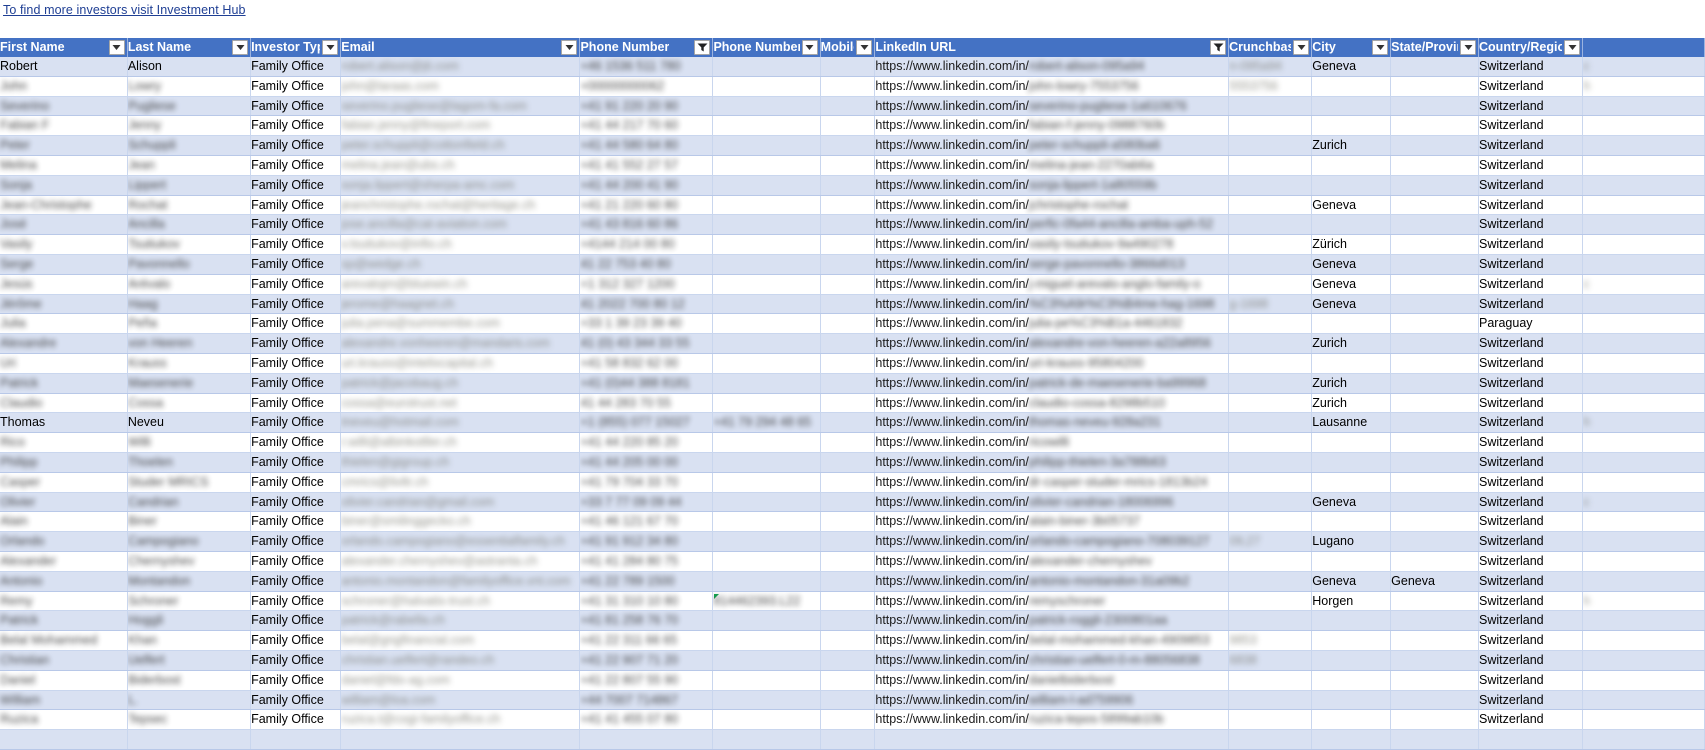  What do you see at coordinates (189, 344) in the screenshot?
I see `cell-last-name: von Heeren` at bounding box center [189, 344].